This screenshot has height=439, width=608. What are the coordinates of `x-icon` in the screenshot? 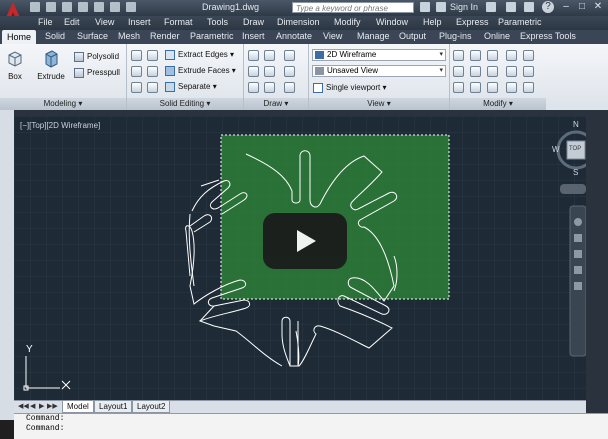 It's located at (511, 7).